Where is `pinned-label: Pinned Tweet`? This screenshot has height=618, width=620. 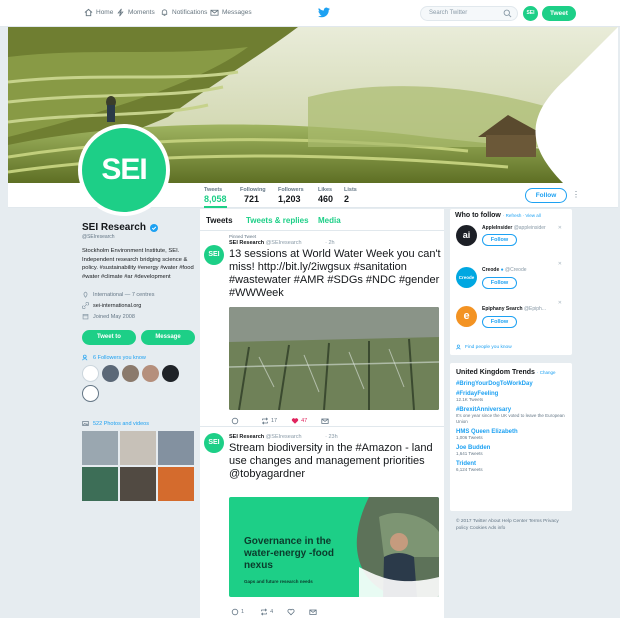 pinned-label: Pinned Tweet is located at coordinates (243, 236).